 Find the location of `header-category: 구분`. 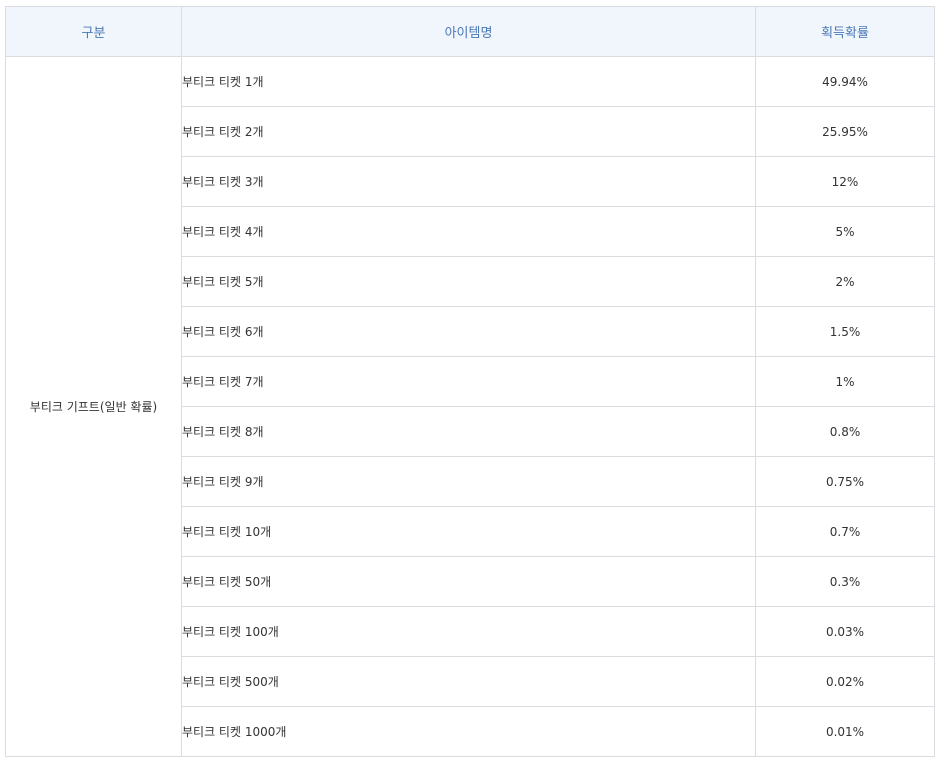

header-category: 구분 is located at coordinates (93, 31).